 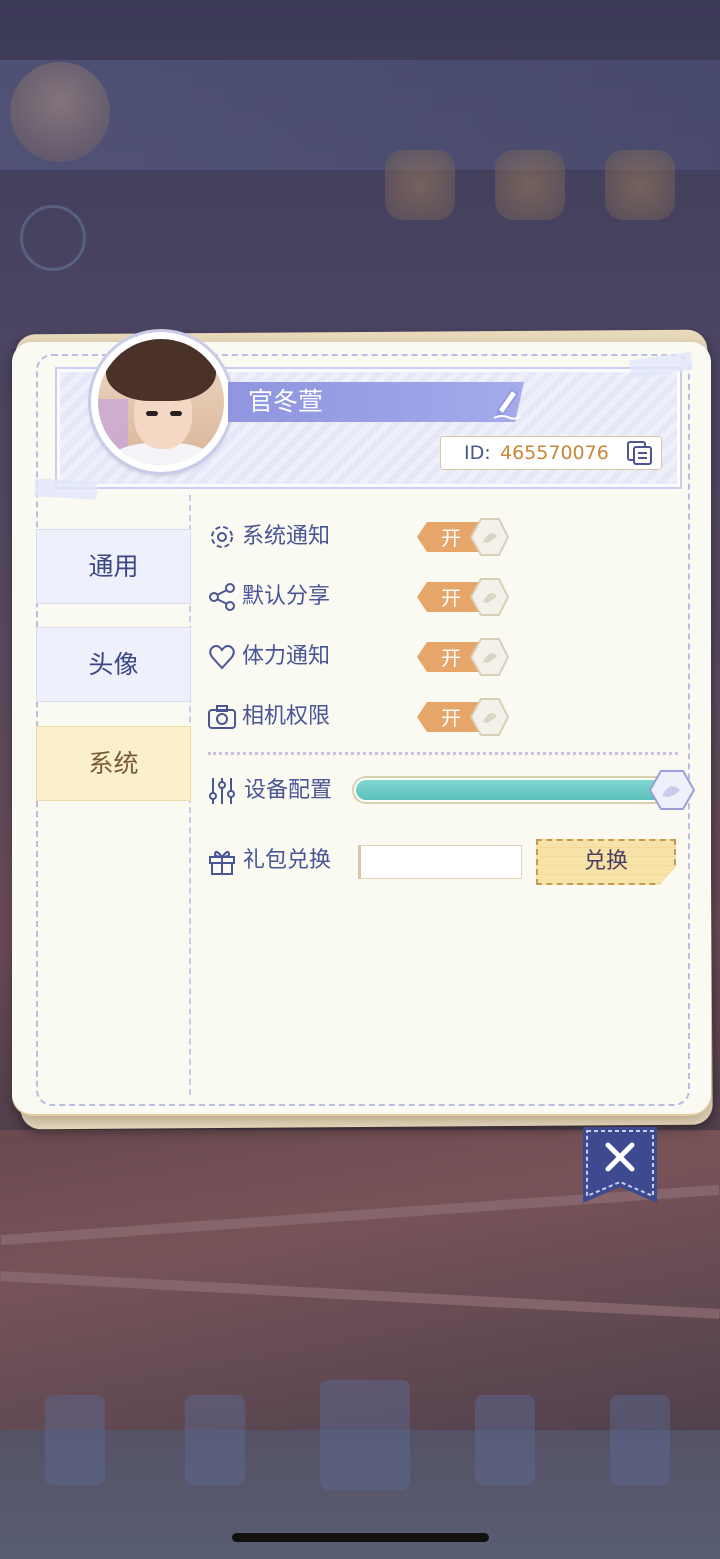 I want to click on setting-label-default-share: 默认分享, so click(x=286, y=596).